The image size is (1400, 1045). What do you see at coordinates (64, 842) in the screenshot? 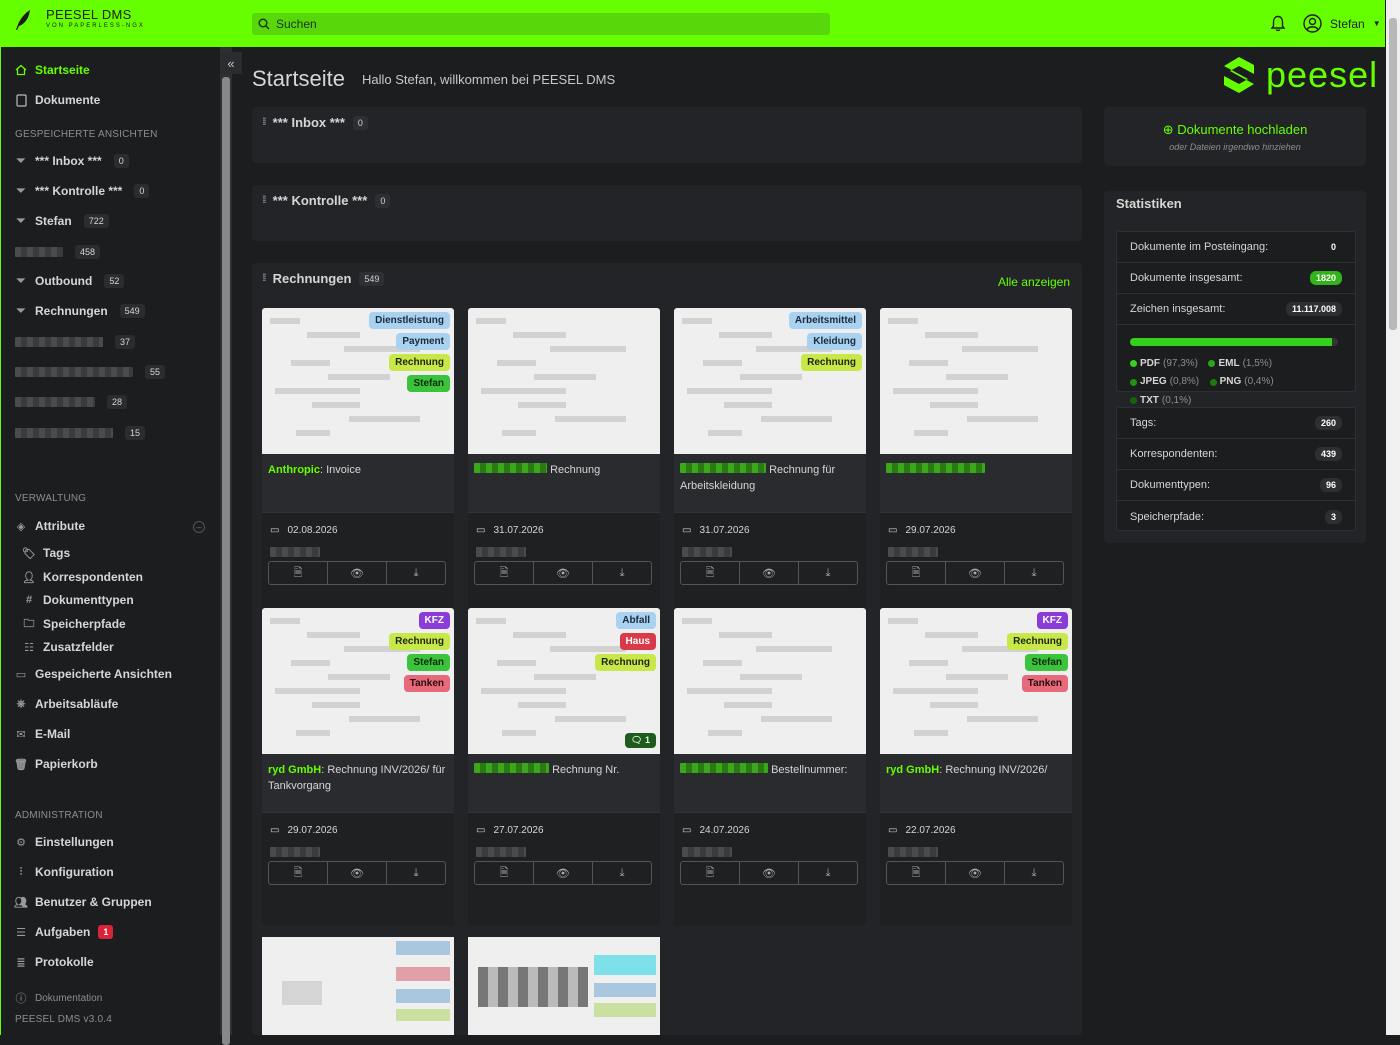
I see `sidebar-item-einstellungen: ⚙ Einstellungen` at bounding box center [64, 842].